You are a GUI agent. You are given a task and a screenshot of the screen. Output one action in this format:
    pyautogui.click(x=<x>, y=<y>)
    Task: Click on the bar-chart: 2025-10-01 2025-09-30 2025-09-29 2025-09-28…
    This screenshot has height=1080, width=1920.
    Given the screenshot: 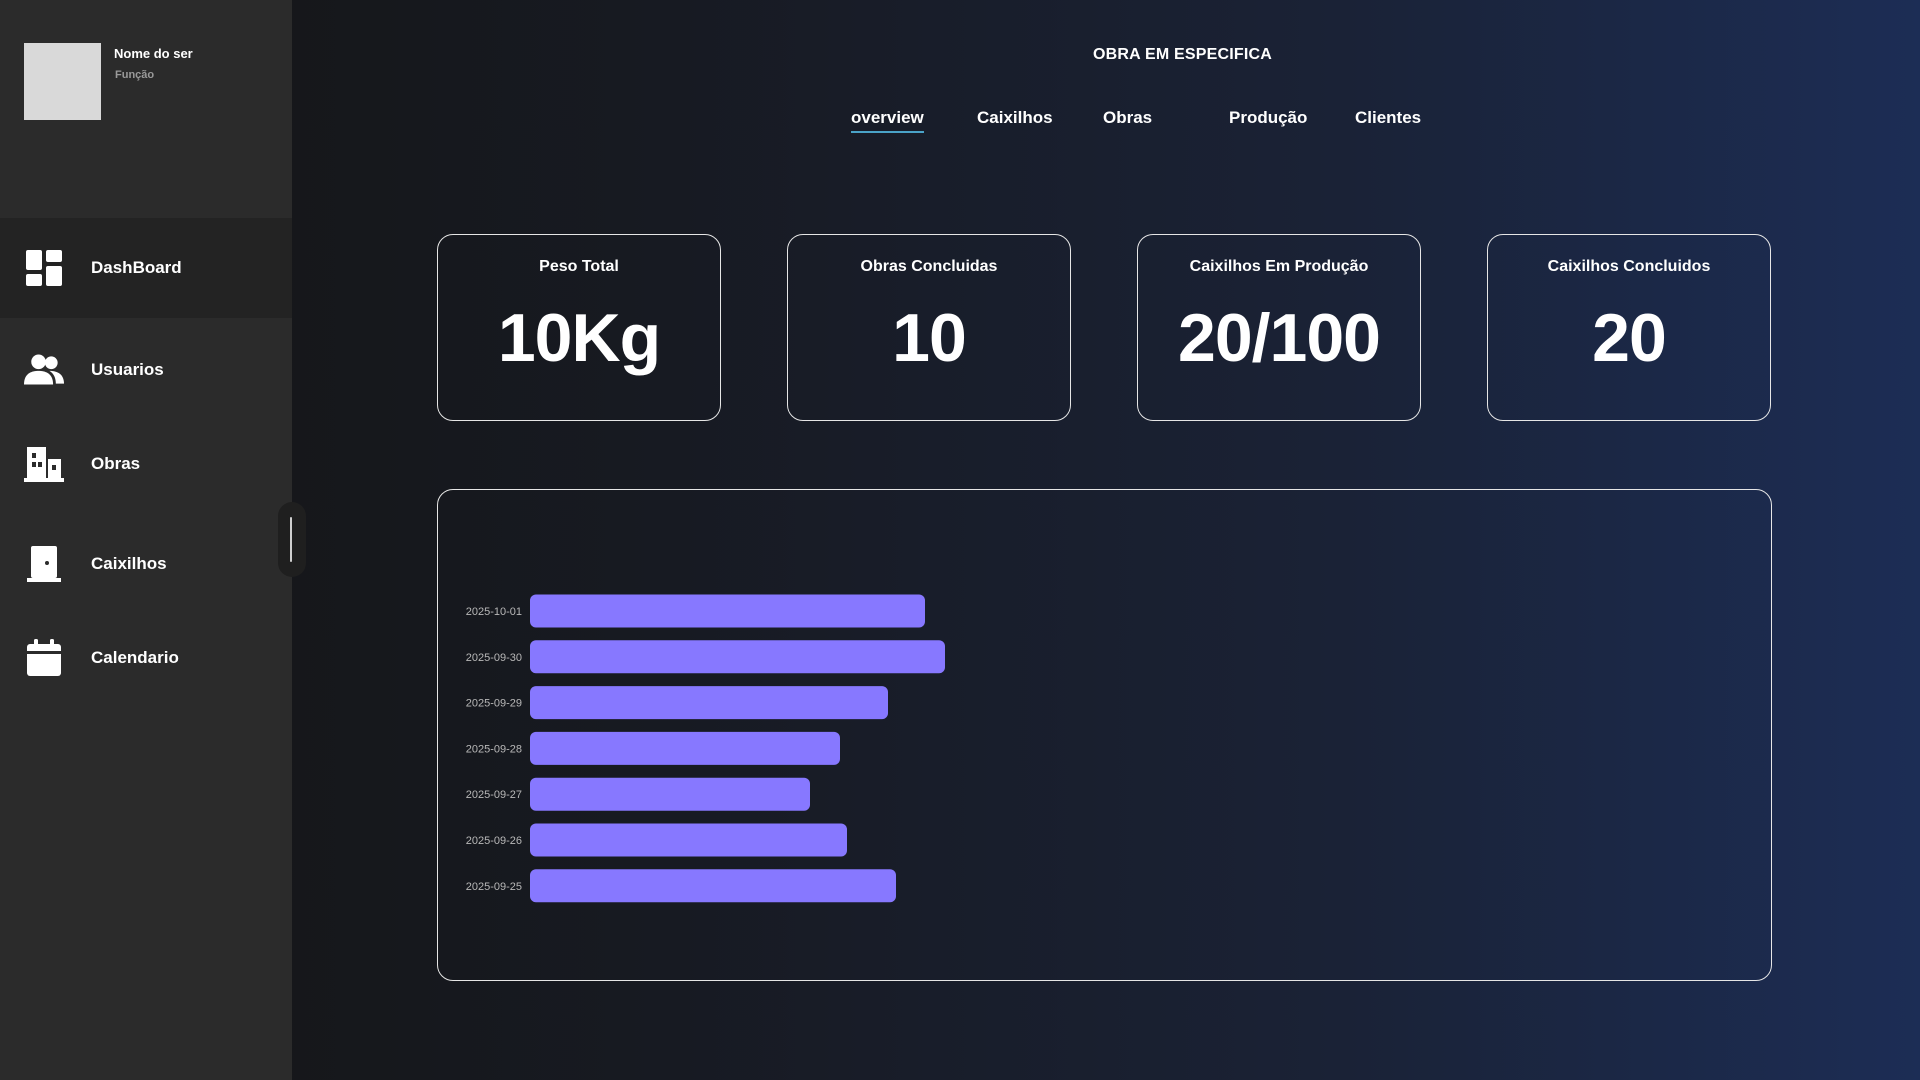 What is the action you would take?
    pyautogui.click(x=705, y=748)
    